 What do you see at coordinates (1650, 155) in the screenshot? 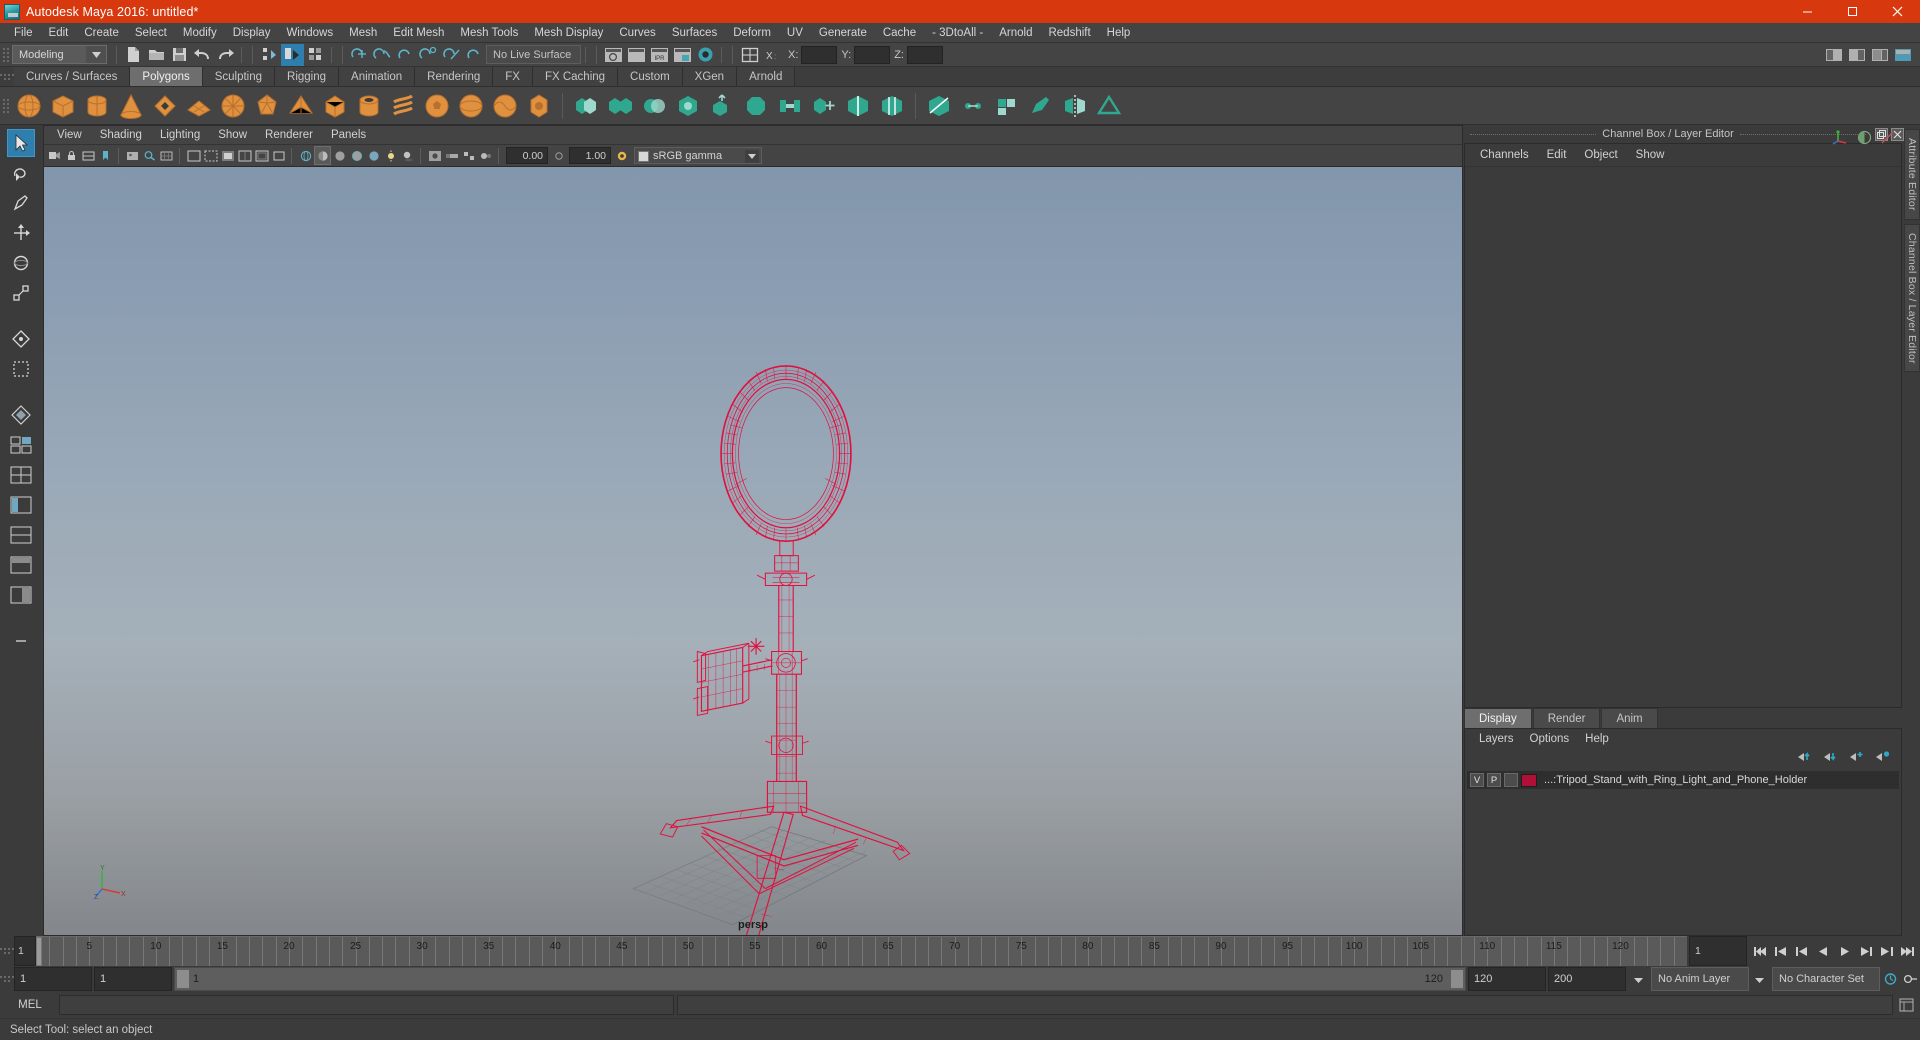
I see `channel-box-menu-show: Show` at bounding box center [1650, 155].